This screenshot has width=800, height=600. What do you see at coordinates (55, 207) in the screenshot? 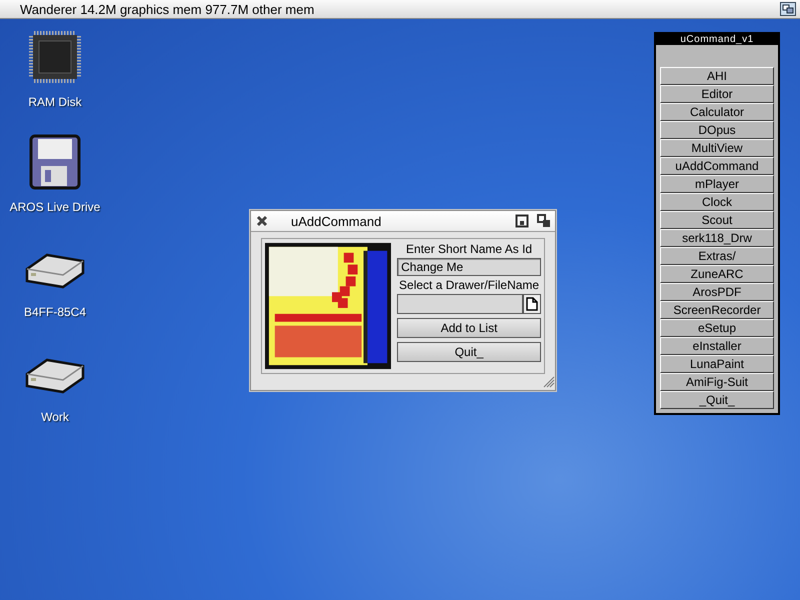
I see `desktop-icon-label: AROS Live Drive` at bounding box center [55, 207].